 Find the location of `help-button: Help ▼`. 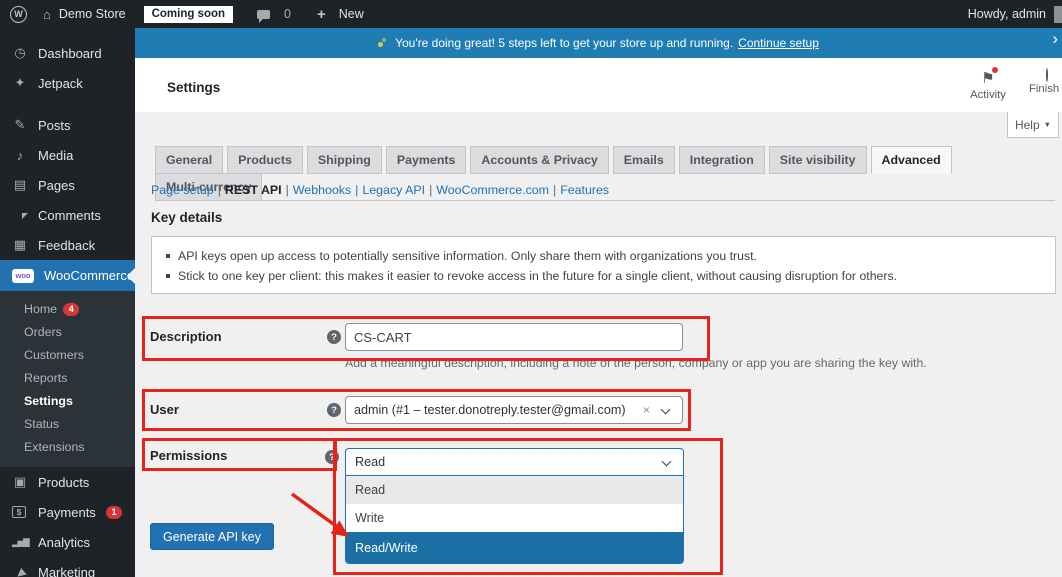

help-button: Help ▼ is located at coordinates (1033, 125).